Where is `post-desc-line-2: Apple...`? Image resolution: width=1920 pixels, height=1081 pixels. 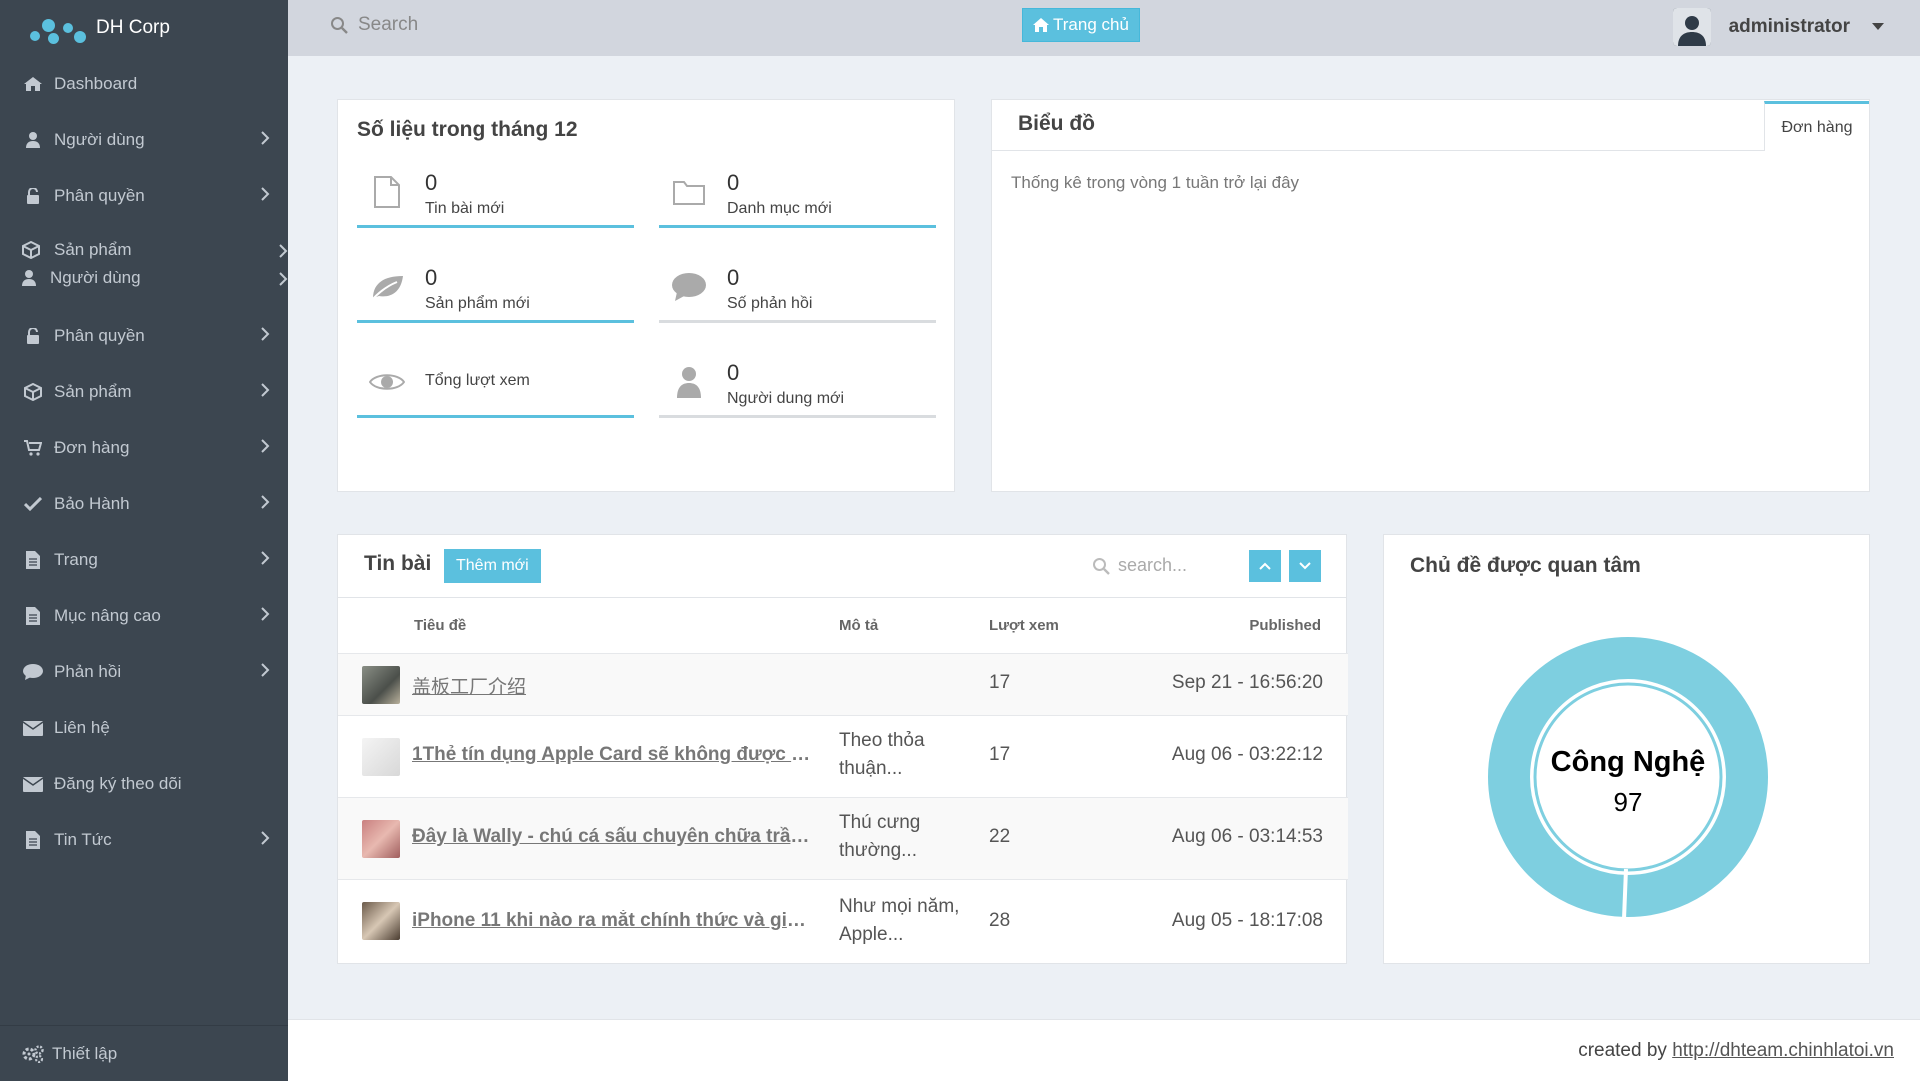
post-desc-line-2: Apple... is located at coordinates (871, 934).